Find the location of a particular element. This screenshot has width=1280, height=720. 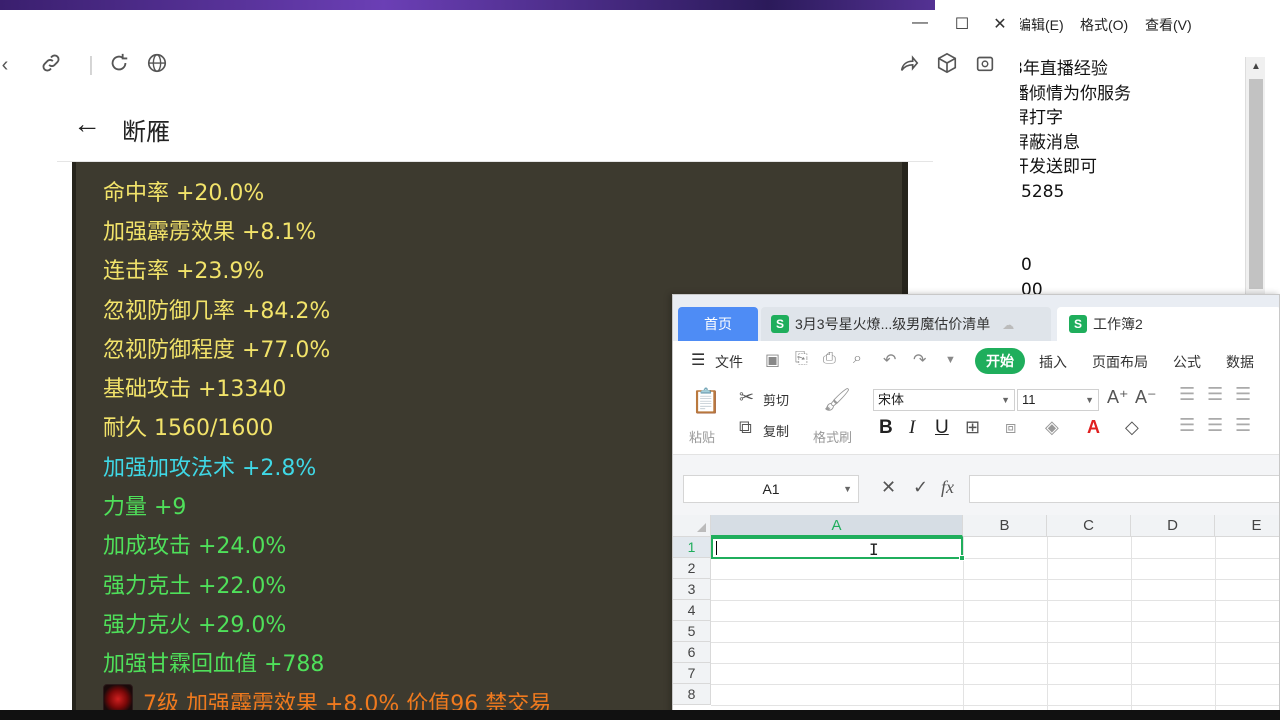

share-icon is located at coordinates (909, 65).